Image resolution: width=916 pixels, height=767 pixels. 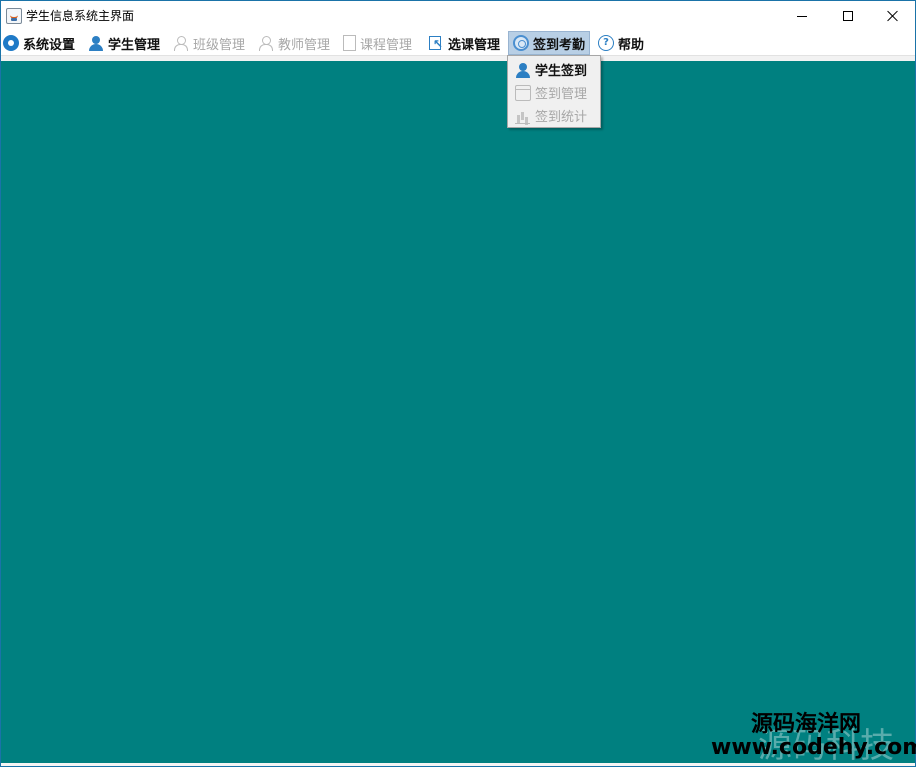 I want to click on close-icon, so click(x=893, y=16).